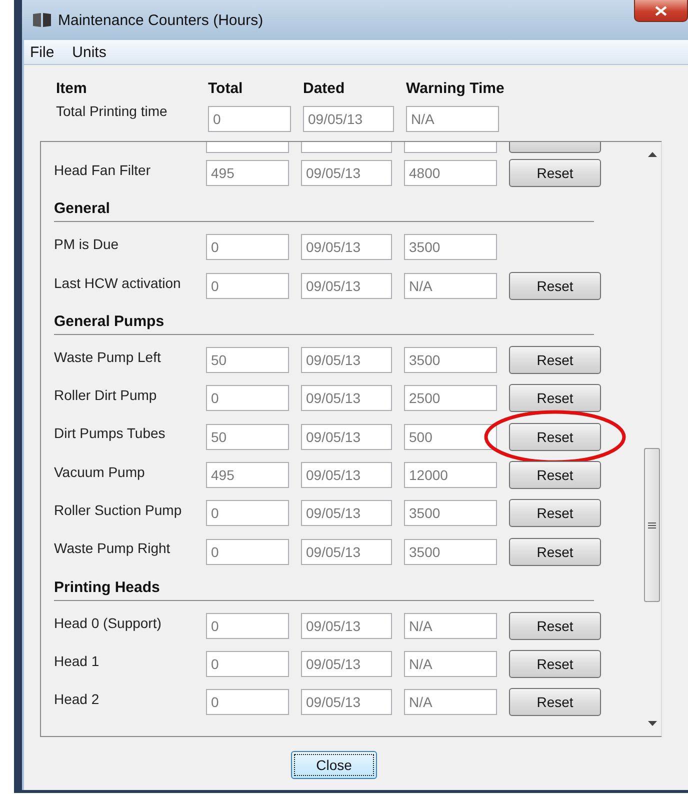 The width and height of the screenshot is (688, 794). I want to click on scrollbar-thumb, so click(652, 525).